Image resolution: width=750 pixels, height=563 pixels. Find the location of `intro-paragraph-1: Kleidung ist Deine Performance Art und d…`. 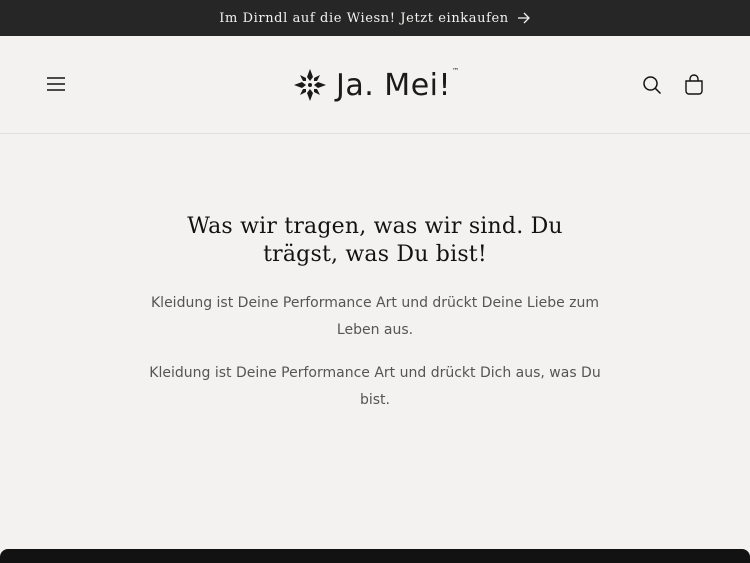

intro-paragraph-1: Kleidung ist Deine Performance Art und d… is located at coordinates (375, 316).